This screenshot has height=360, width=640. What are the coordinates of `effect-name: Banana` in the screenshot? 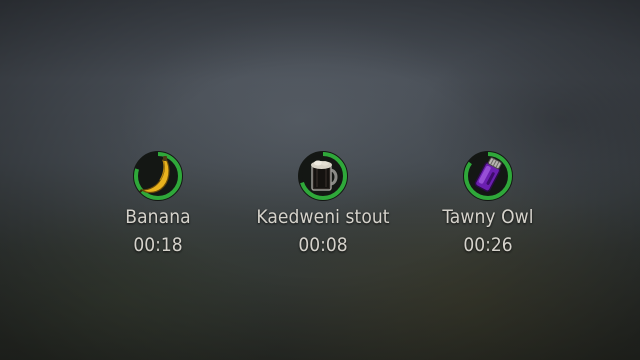 It's located at (158, 217).